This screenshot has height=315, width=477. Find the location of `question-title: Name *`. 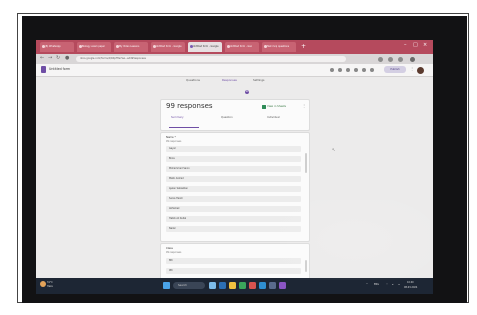

question-title: Name * is located at coordinates (171, 137).